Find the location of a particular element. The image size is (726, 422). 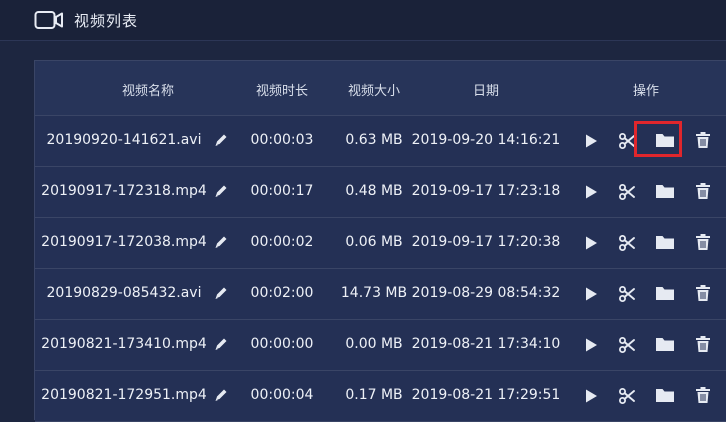

video-date: 2019-08-29 08:54:32 is located at coordinates (486, 293).